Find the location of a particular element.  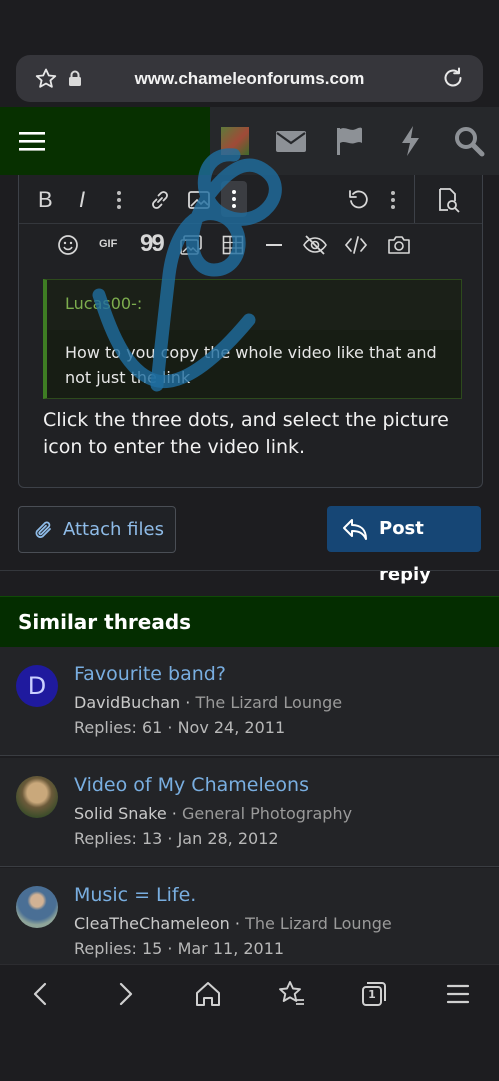

similar-threads-title: Similar threads is located at coordinates (105, 622).